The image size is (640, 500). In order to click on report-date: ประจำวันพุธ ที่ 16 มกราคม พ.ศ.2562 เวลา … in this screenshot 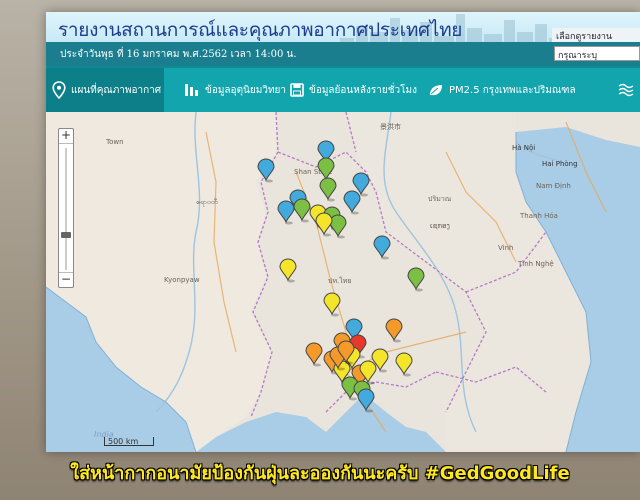, I will do `click(178, 54)`.